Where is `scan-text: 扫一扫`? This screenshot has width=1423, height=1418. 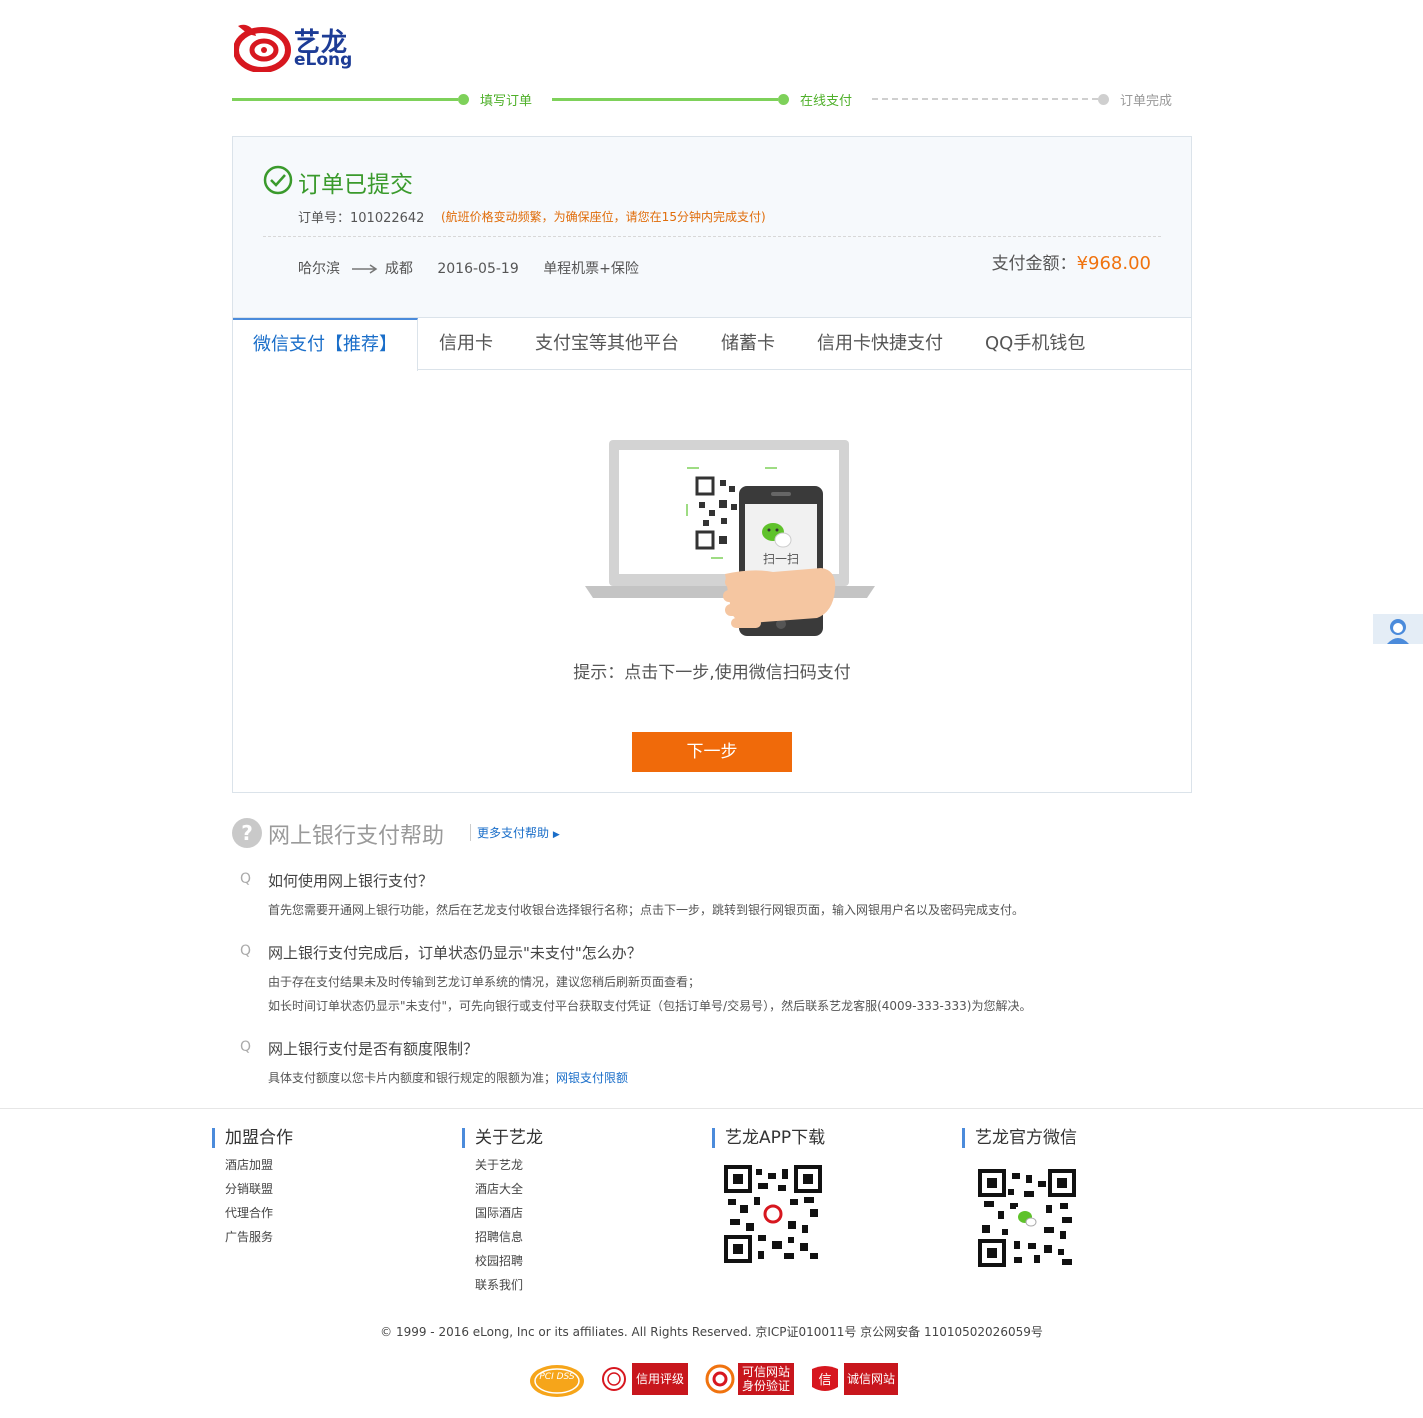 scan-text: 扫一扫 is located at coordinates (781, 559).